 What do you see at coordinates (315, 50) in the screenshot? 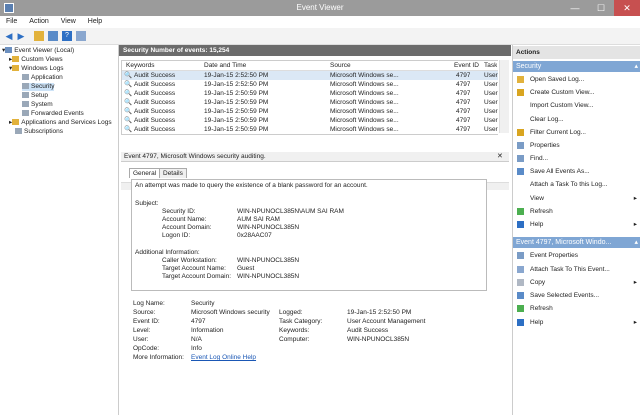
I see `log-header: Security Number of events: 15,254` at bounding box center [315, 50].